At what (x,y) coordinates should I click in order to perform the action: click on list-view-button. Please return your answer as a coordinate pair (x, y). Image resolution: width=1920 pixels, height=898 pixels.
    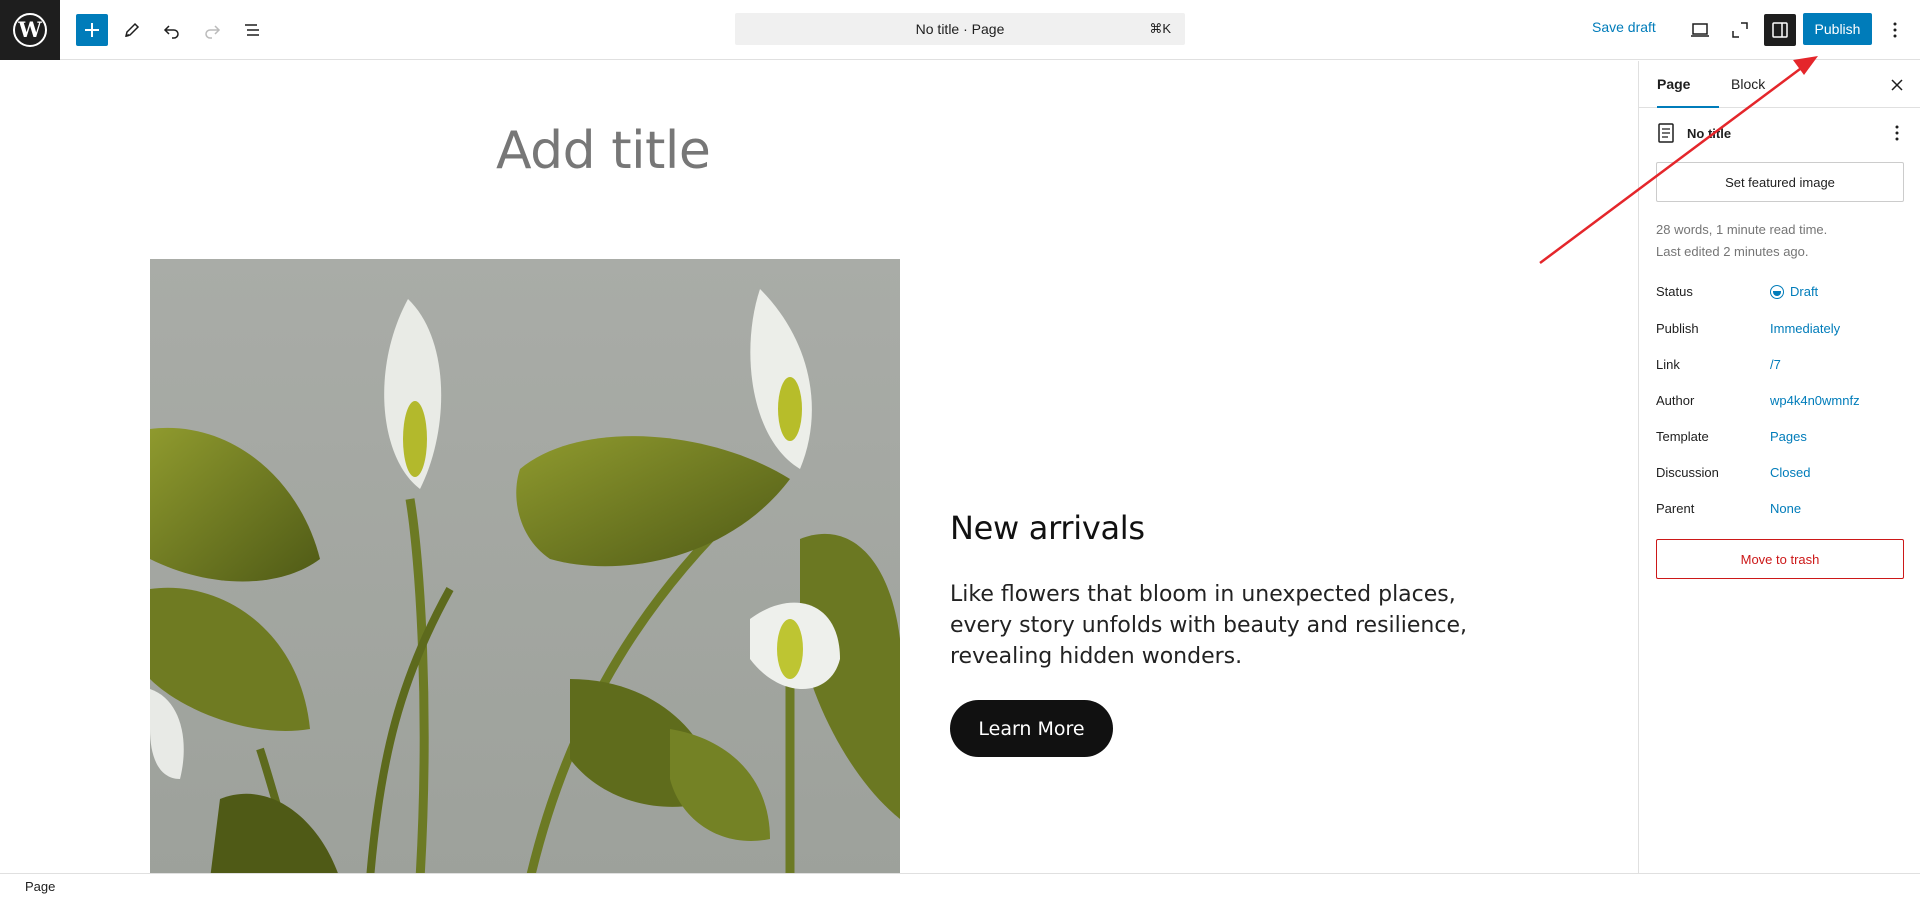
    Looking at the image, I should click on (252, 30).